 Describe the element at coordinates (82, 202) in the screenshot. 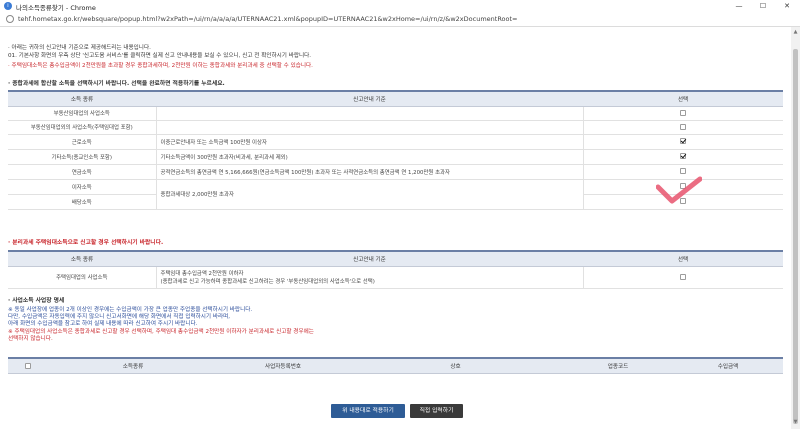

I see `income-name: 배당소득` at that location.